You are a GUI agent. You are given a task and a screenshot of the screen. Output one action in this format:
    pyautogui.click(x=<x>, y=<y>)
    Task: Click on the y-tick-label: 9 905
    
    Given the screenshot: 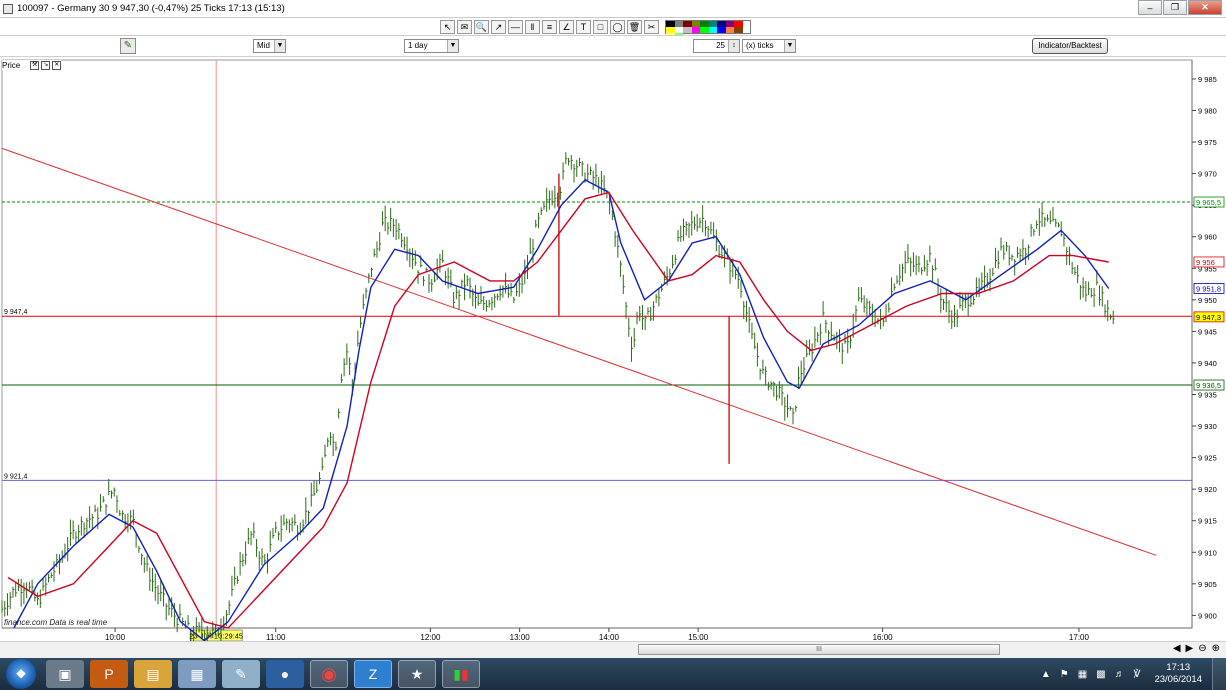 What is the action you would take?
    pyautogui.click(x=1207, y=584)
    